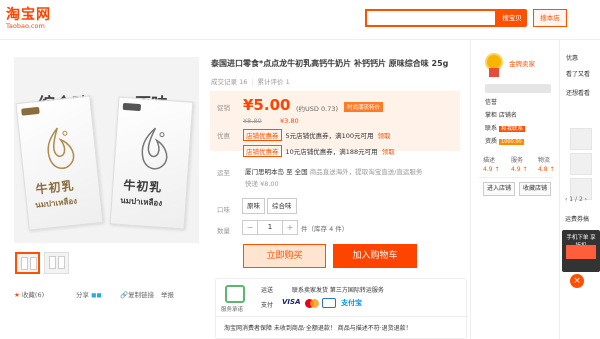 This screenshot has width=600, height=339. Describe the element at coordinates (325, 229) in the screenshot. I see `stock-info: 件（库存 4 件）` at that location.